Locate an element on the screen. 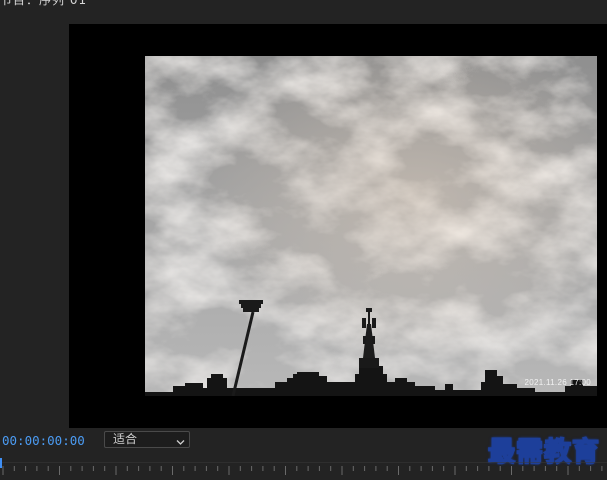 This screenshot has height=480, width=607. playhead-icon is located at coordinates (1, 463).